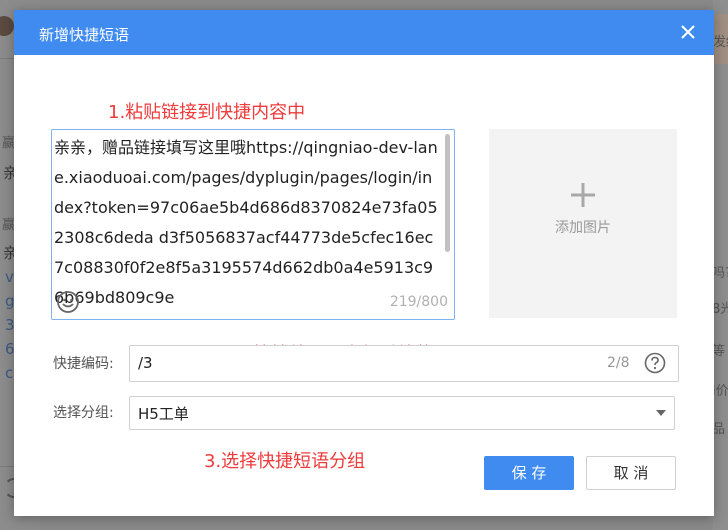 This screenshot has width=728, height=530. What do you see at coordinates (84, 35) in the screenshot?
I see `dialog-title: 新增快捷短语` at bounding box center [84, 35].